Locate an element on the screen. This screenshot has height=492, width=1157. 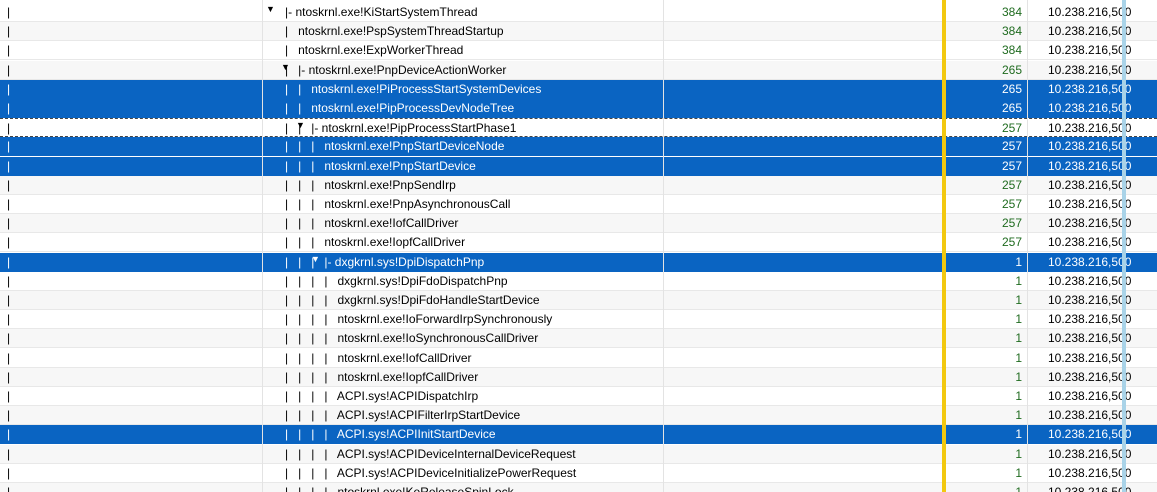
stack-frame-label: | | | ntoskrnl.exe!PnpStartDeviceNode is located at coordinates (395, 146).